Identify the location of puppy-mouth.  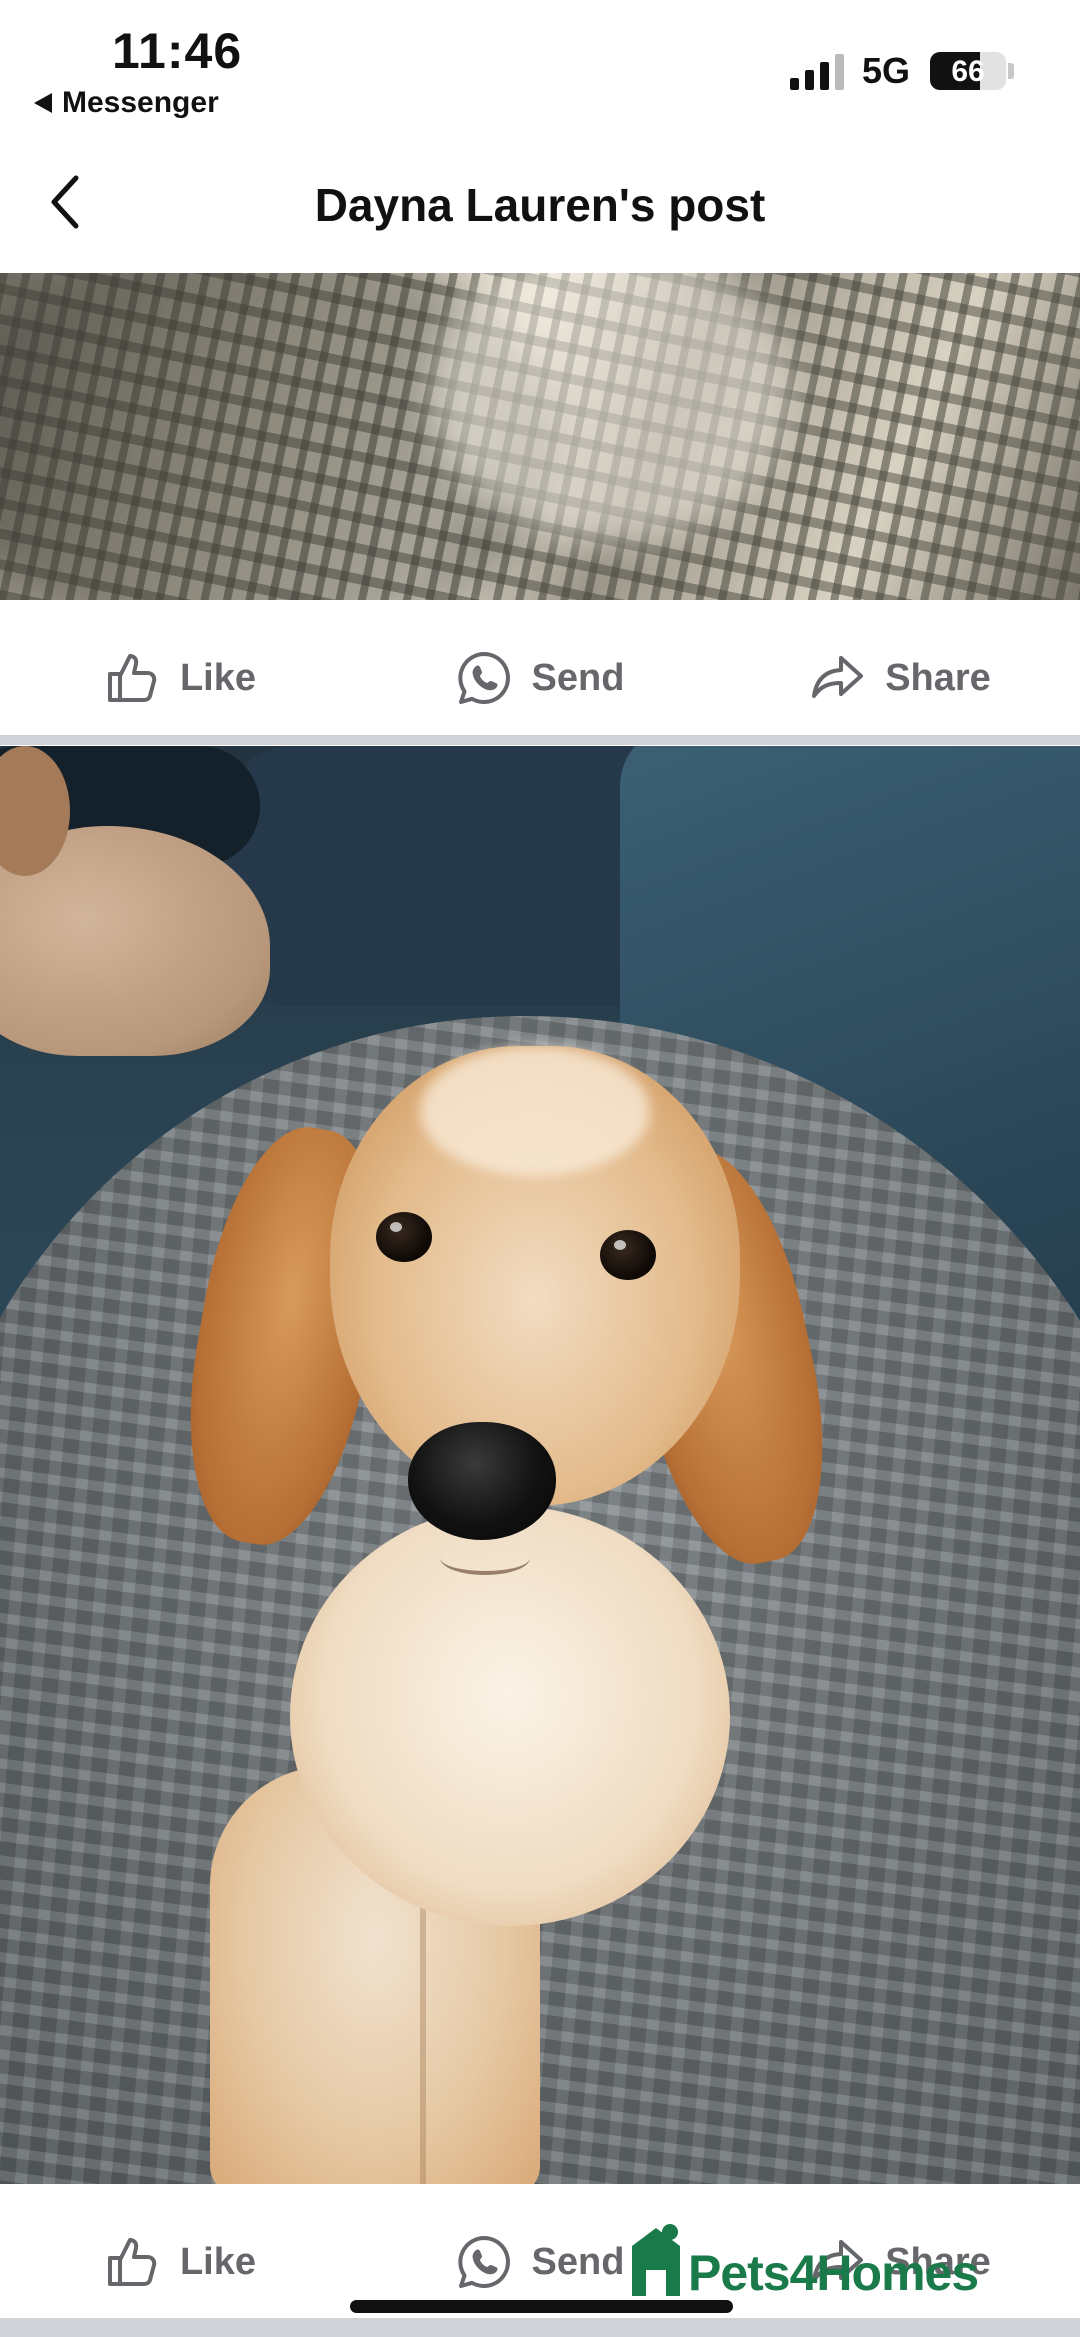
(485, 1558).